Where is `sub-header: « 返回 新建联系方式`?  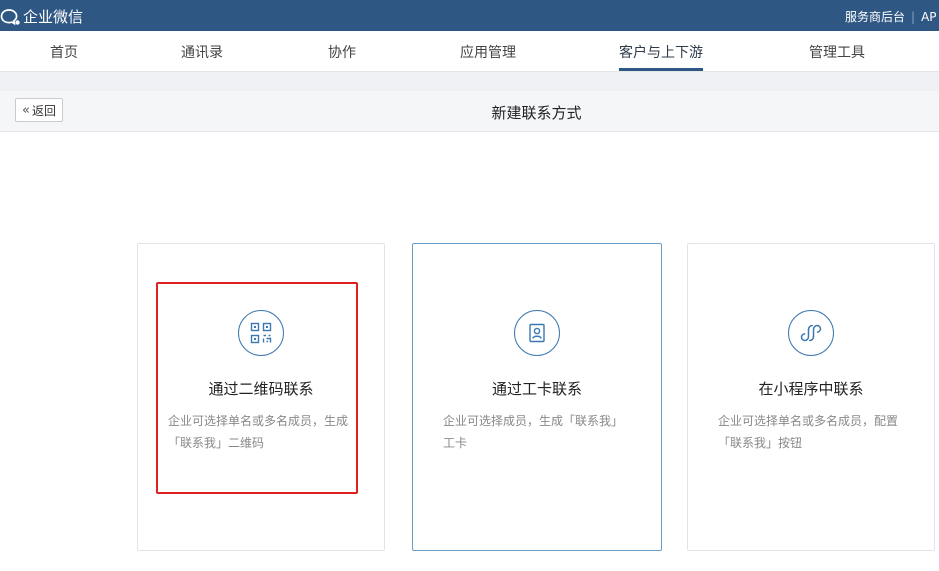 sub-header: « 返回 新建联系方式 is located at coordinates (469, 111).